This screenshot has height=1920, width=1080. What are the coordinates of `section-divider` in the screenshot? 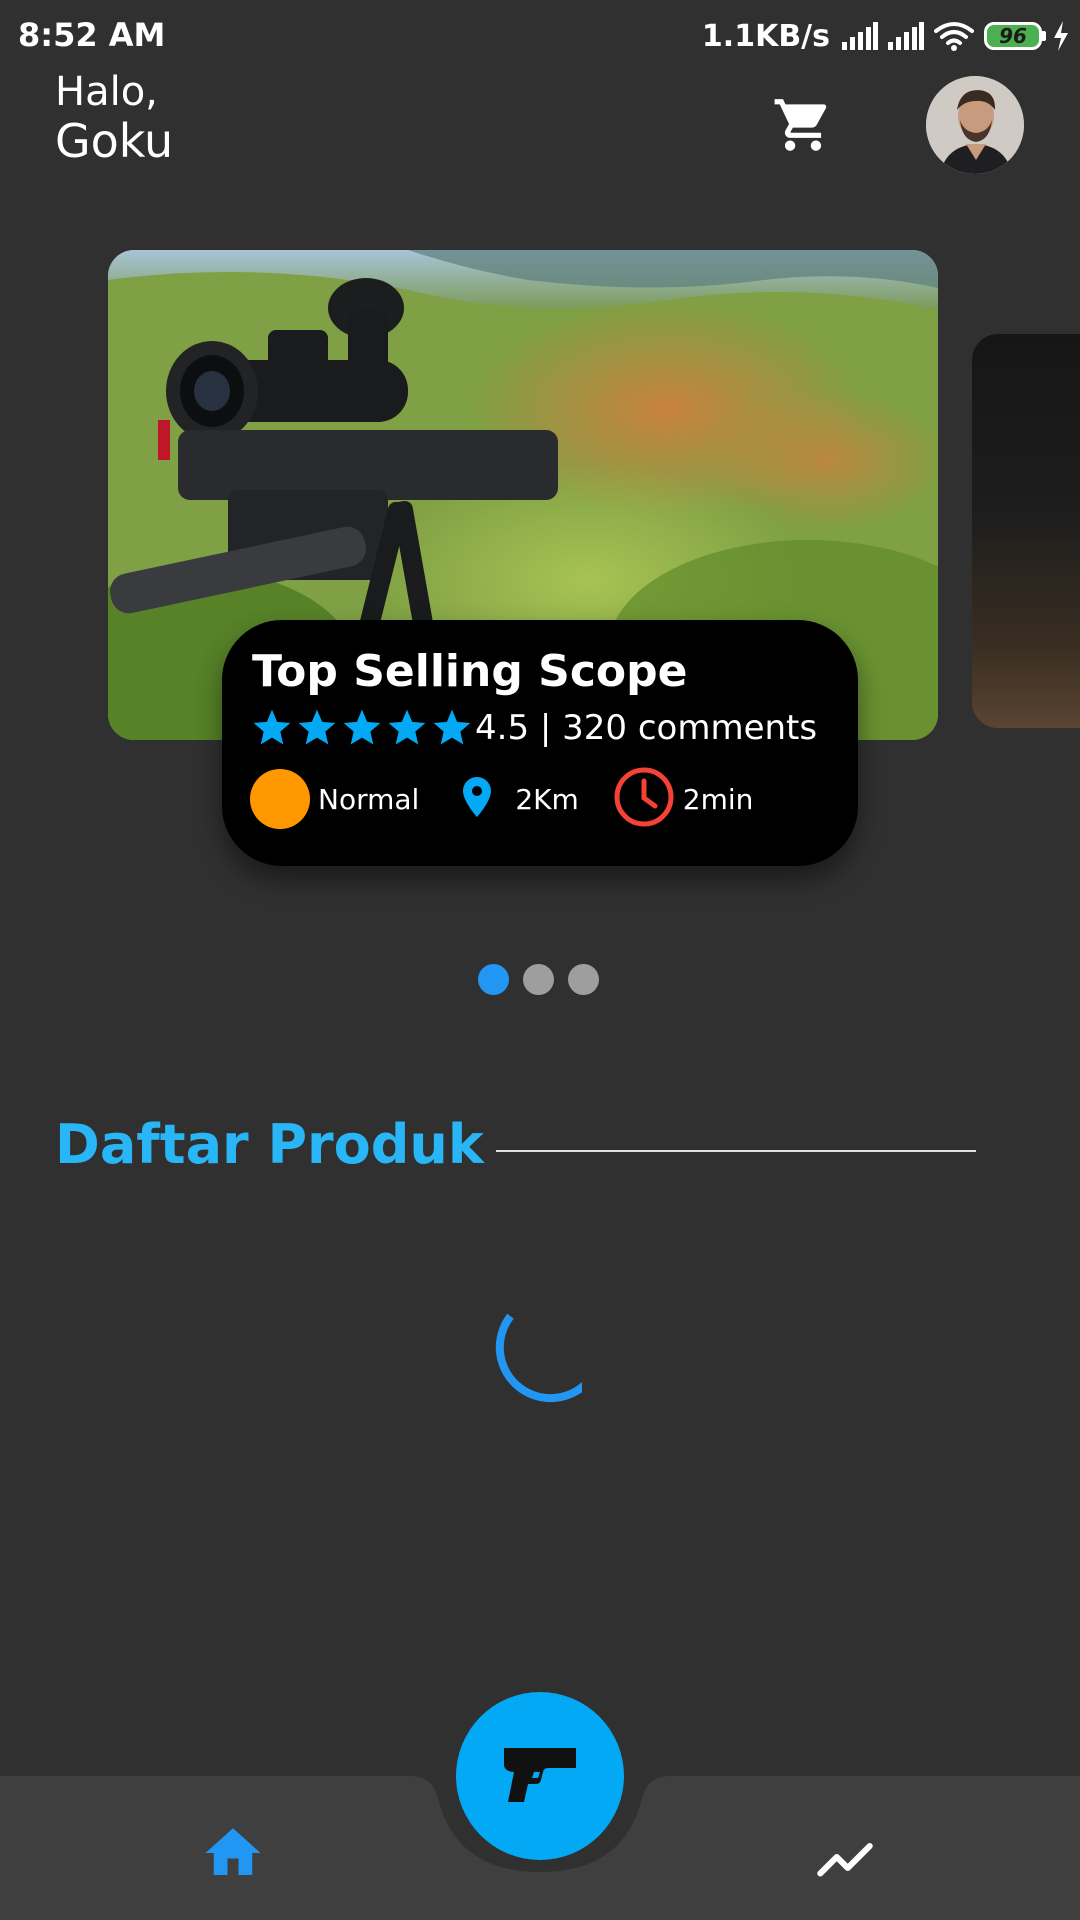 It's located at (736, 1151).